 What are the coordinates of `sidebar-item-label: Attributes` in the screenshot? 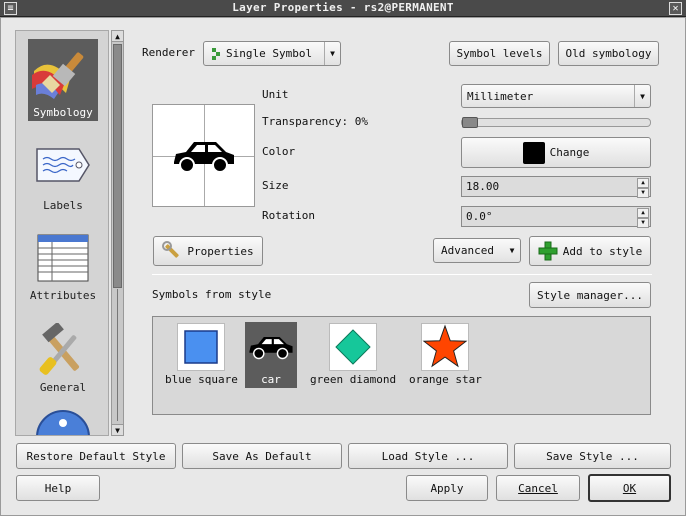 It's located at (63, 295).